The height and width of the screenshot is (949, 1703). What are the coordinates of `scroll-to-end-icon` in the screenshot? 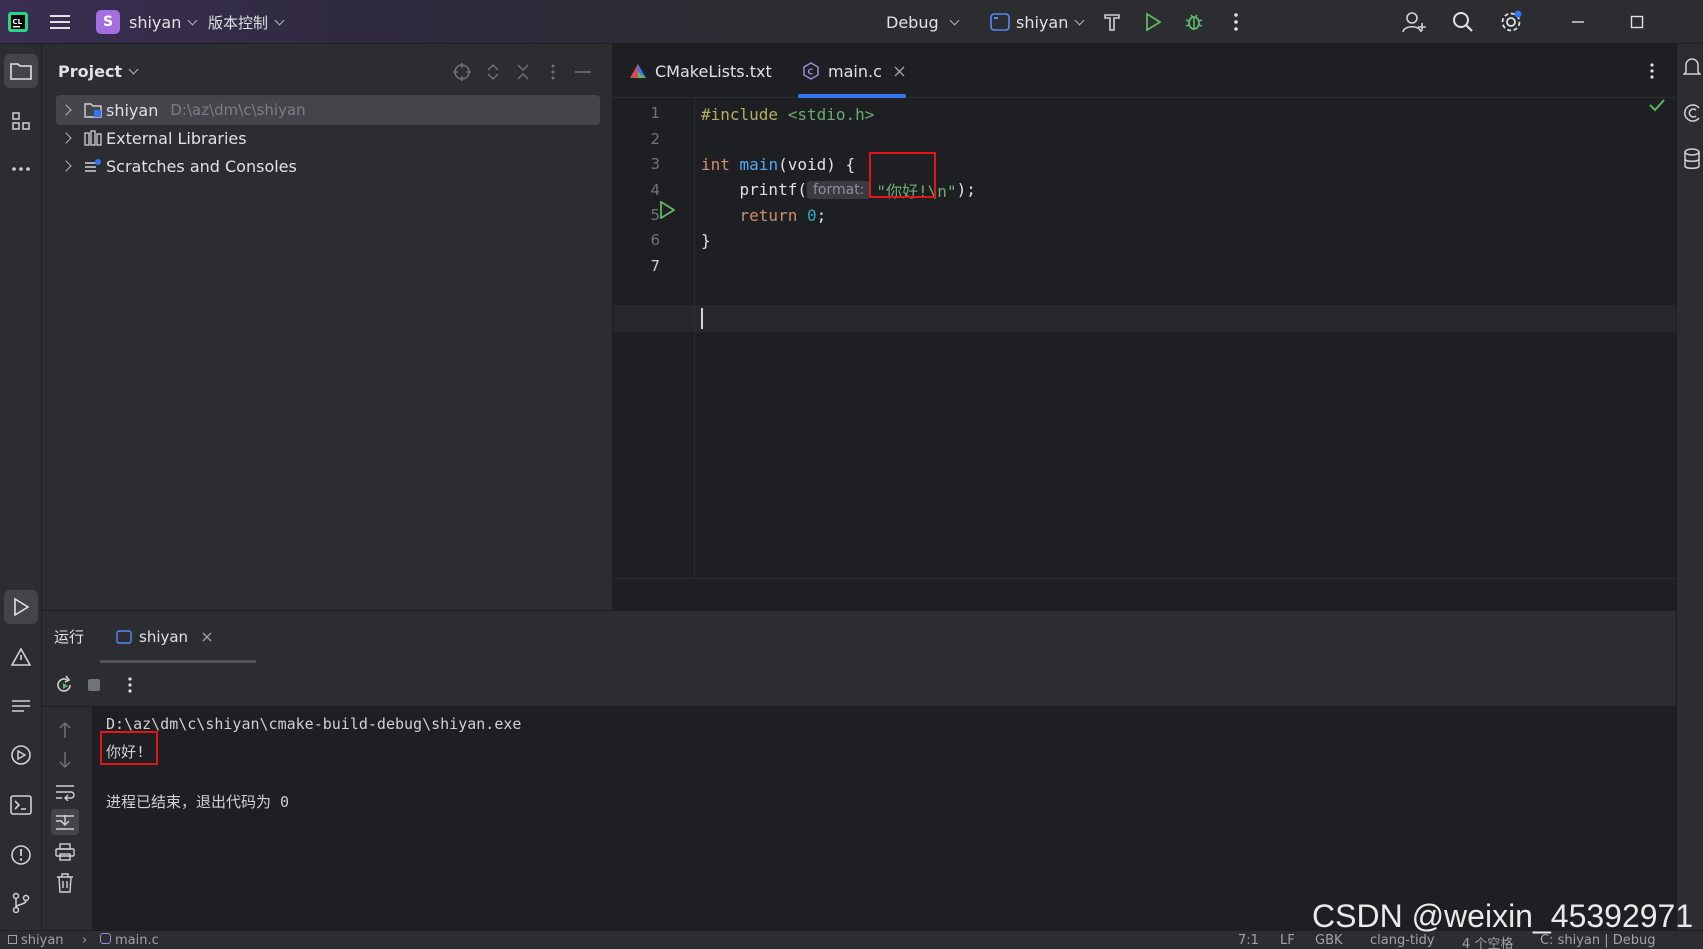 It's located at (65, 822).